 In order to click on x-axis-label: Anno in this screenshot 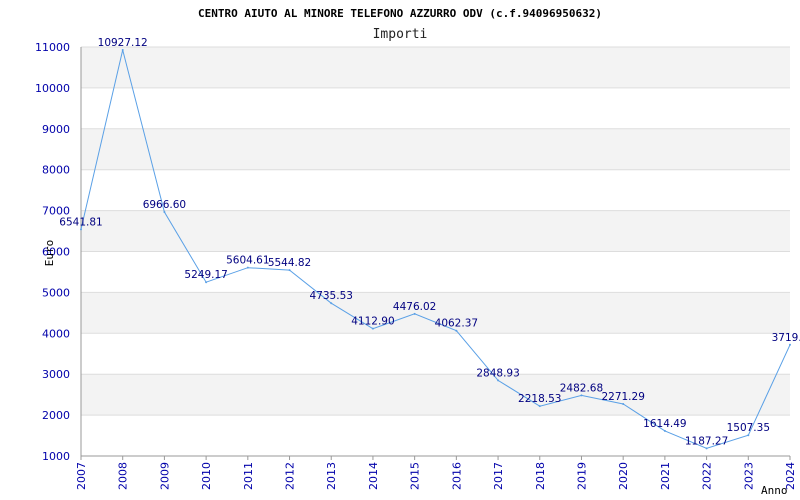, I will do `click(774, 490)`.